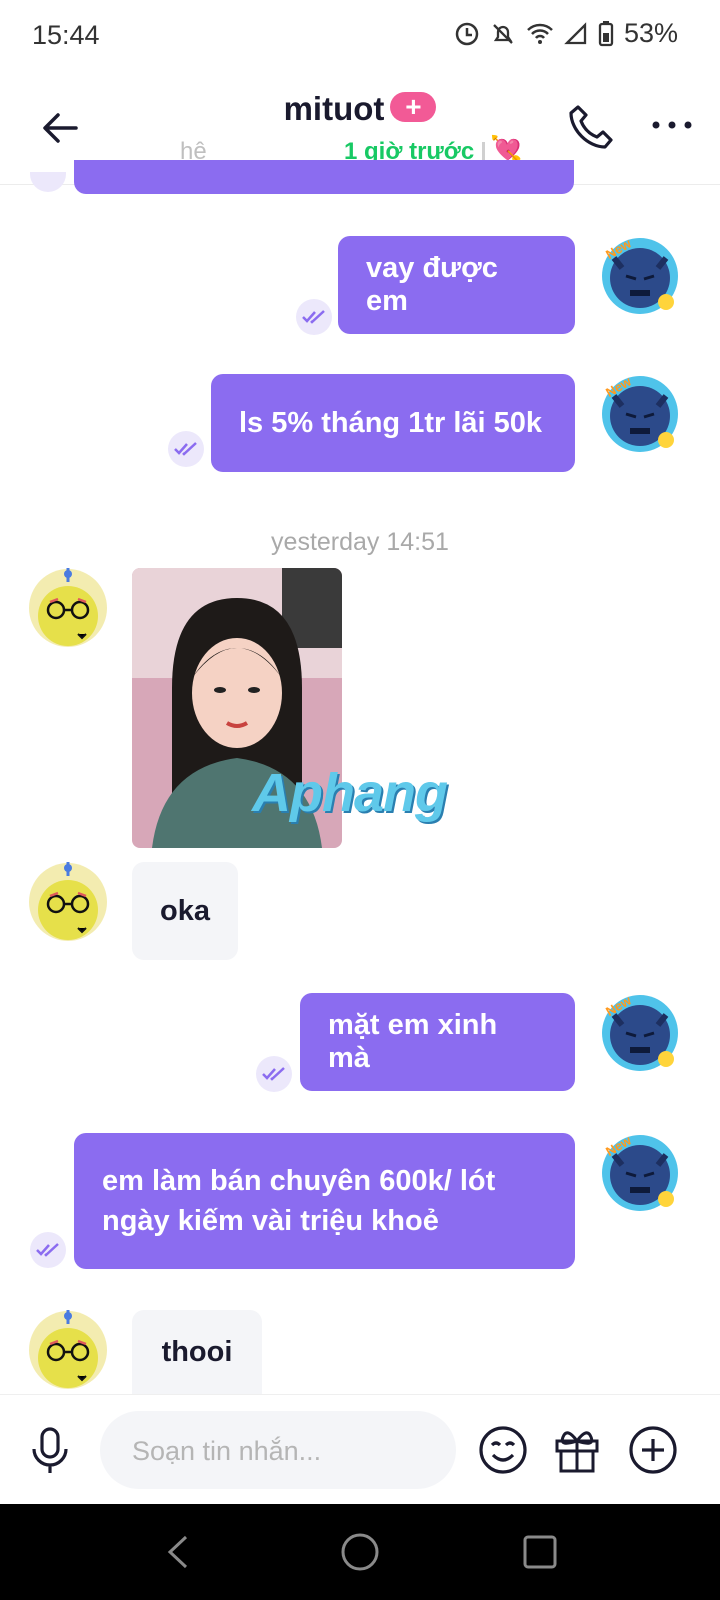 The height and width of the screenshot is (1600, 720). I want to click on message-bubble-me: mặt em xinh mà, so click(437, 1042).